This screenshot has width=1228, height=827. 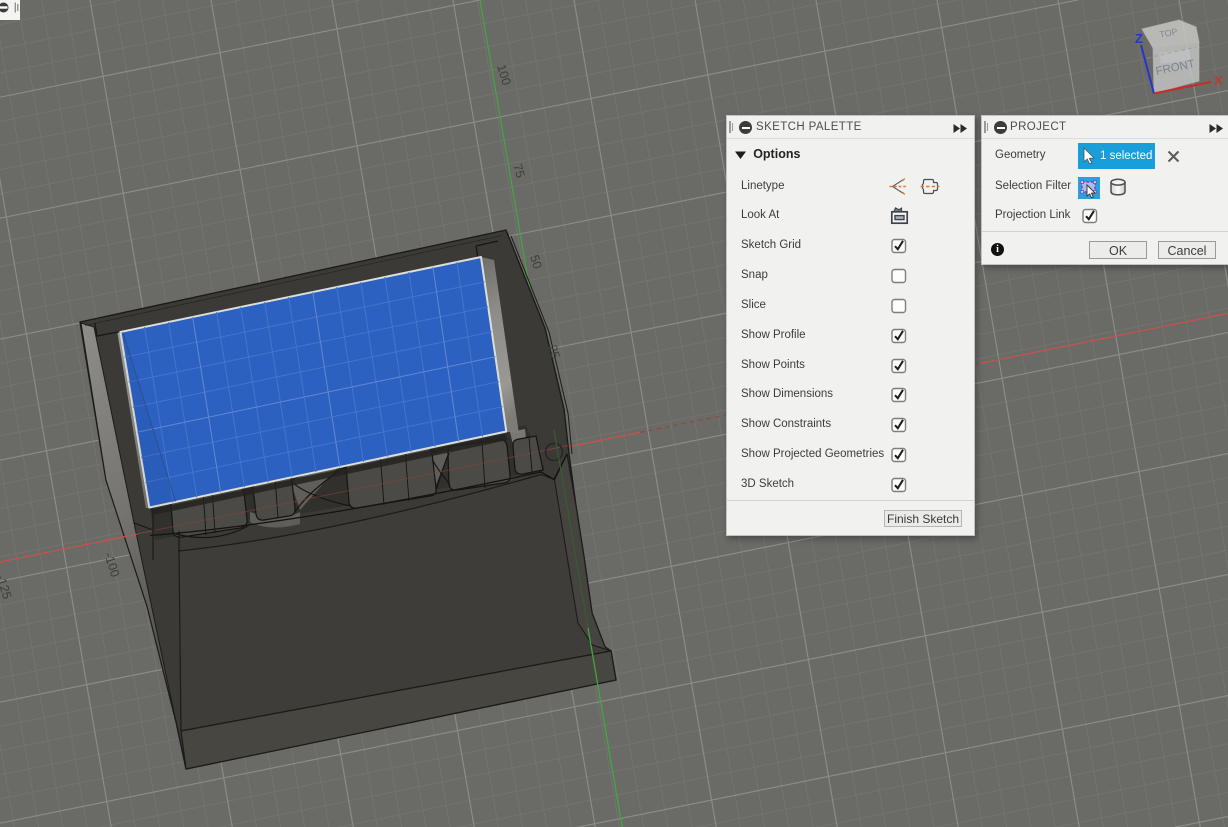 I want to click on svg-text: Z, so click(x=1139, y=38).